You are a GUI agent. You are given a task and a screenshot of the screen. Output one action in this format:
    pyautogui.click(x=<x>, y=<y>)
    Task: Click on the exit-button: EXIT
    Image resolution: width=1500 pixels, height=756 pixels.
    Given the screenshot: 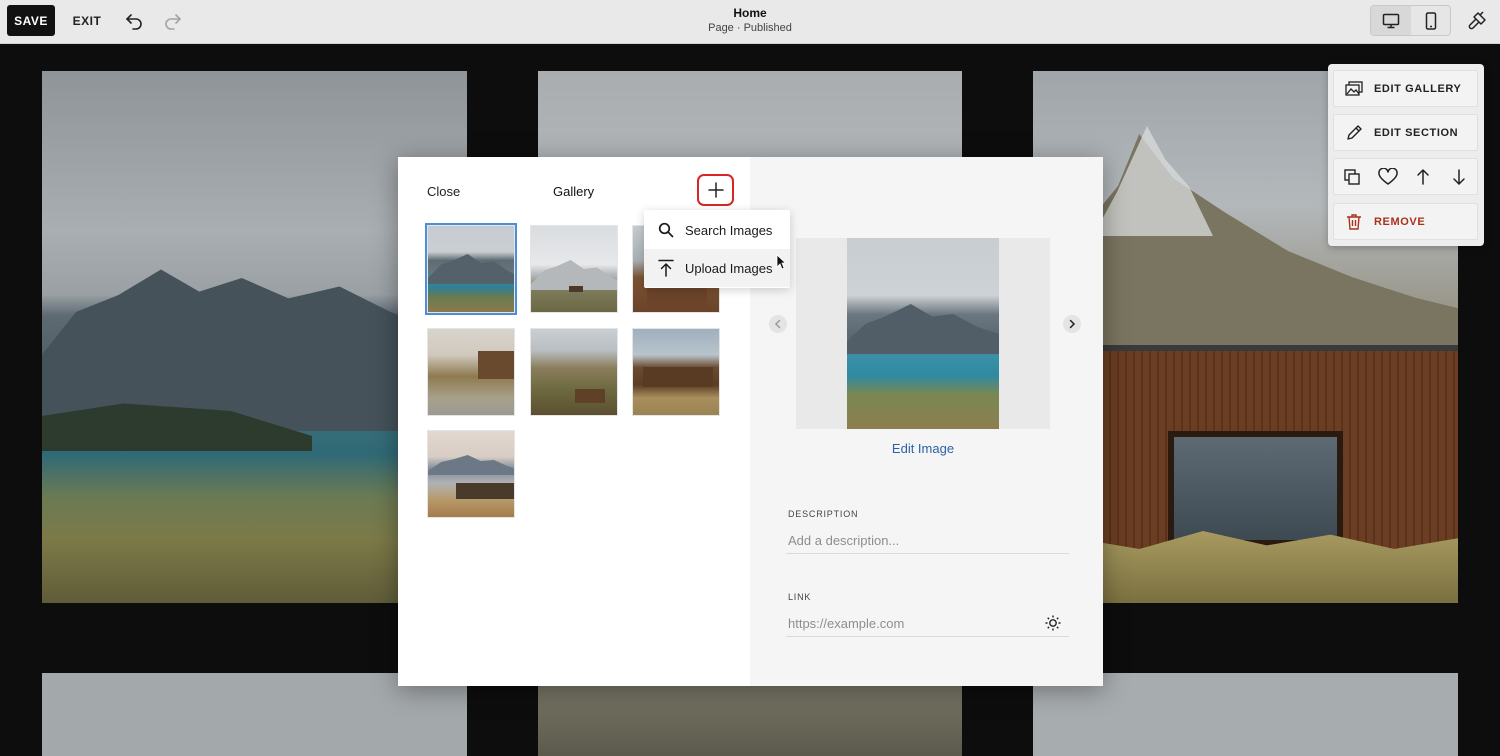 What is the action you would take?
    pyautogui.click(x=87, y=20)
    